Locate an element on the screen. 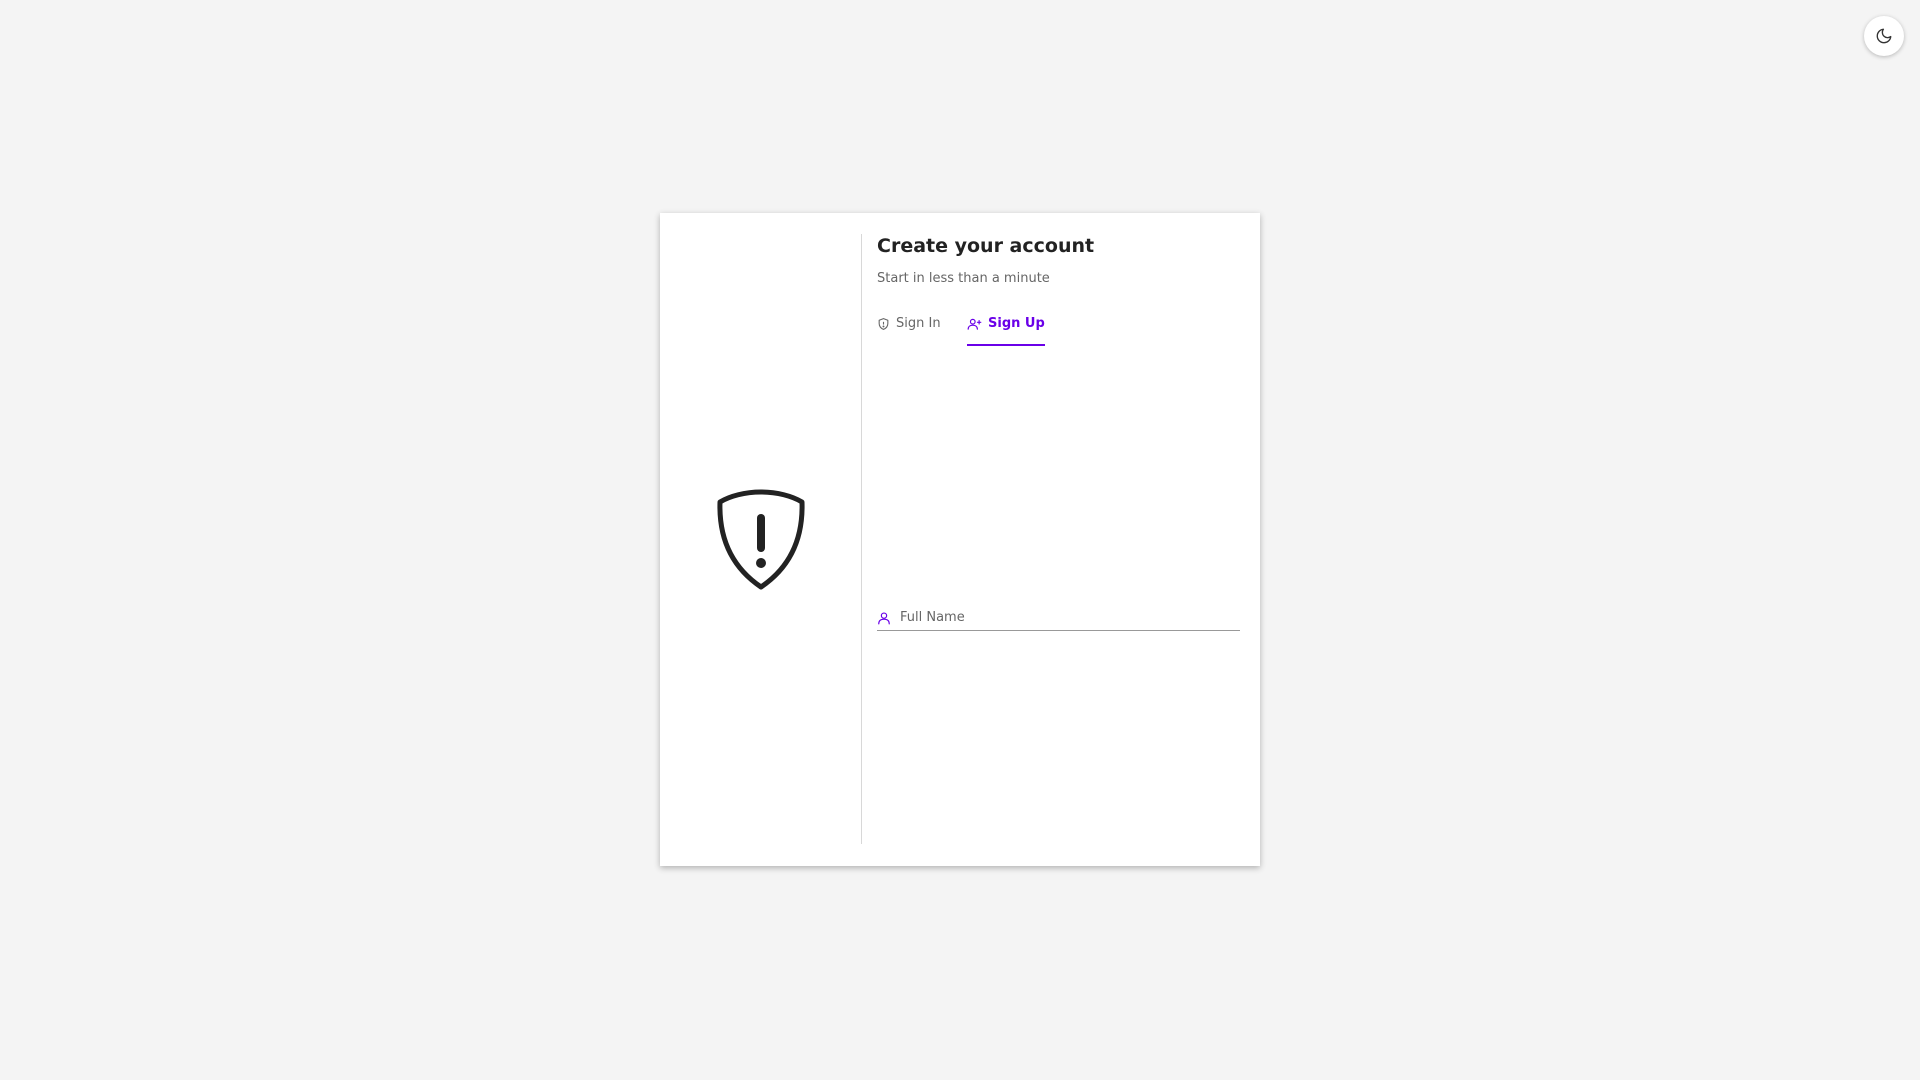 This screenshot has height=1080, width=1920. theme-toggle-button is located at coordinates (1884, 36).